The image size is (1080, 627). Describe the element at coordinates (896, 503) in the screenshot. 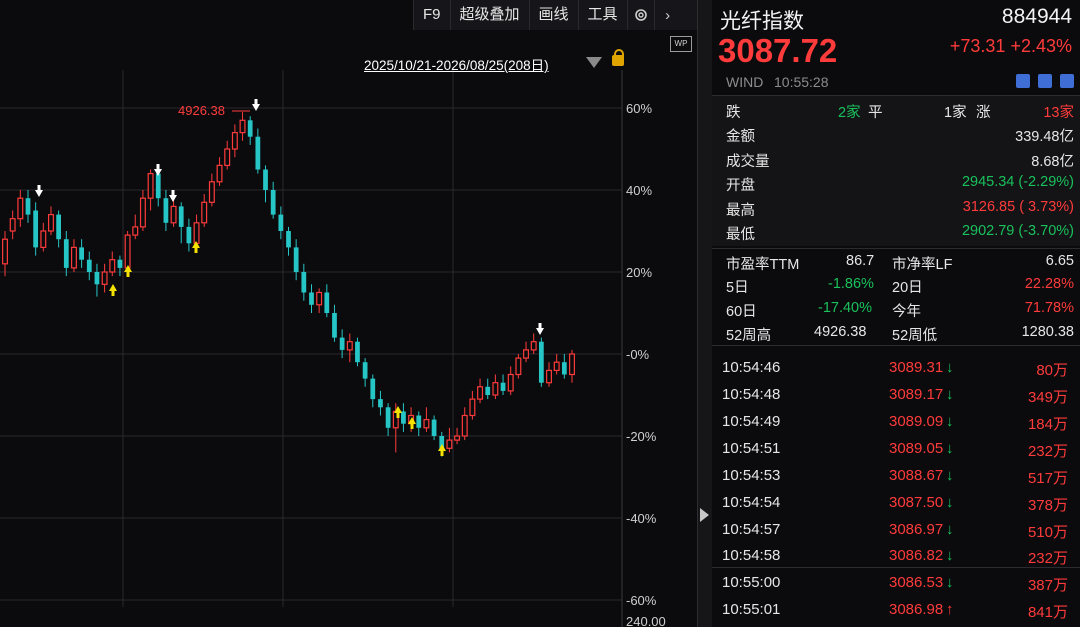

I see `tick-row: 10:54:54 3087.50 ↓ 378万` at that location.